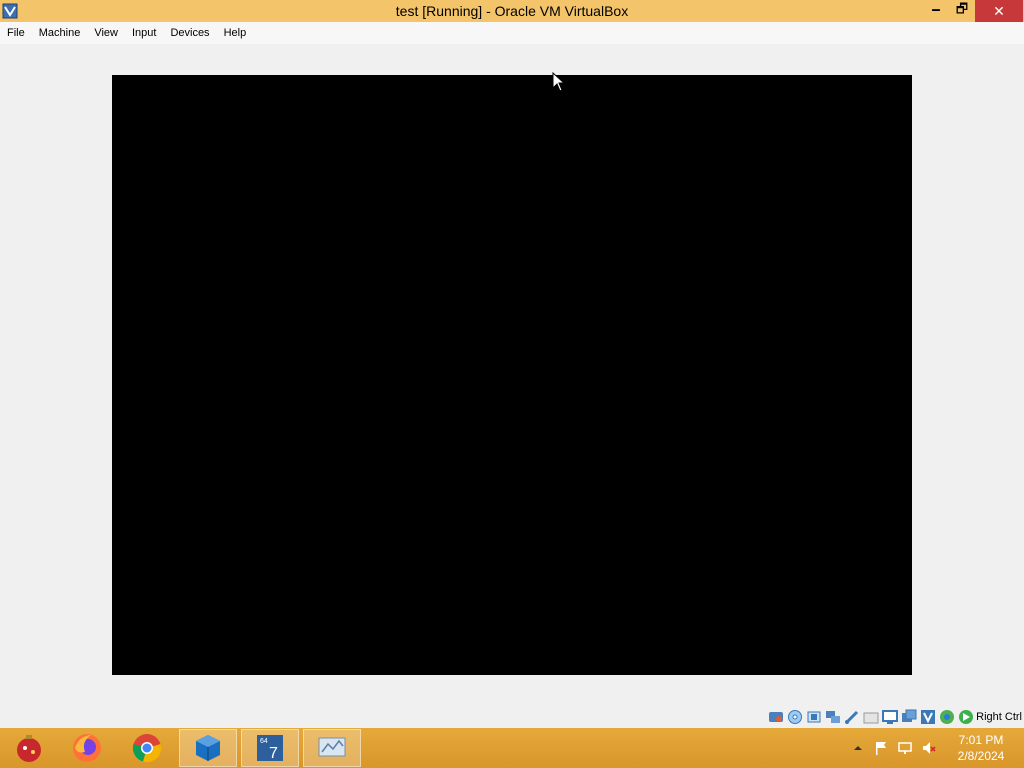 This screenshot has height=768, width=1024. I want to click on windows7-vm-icon: 64 7, so click(270, 748).